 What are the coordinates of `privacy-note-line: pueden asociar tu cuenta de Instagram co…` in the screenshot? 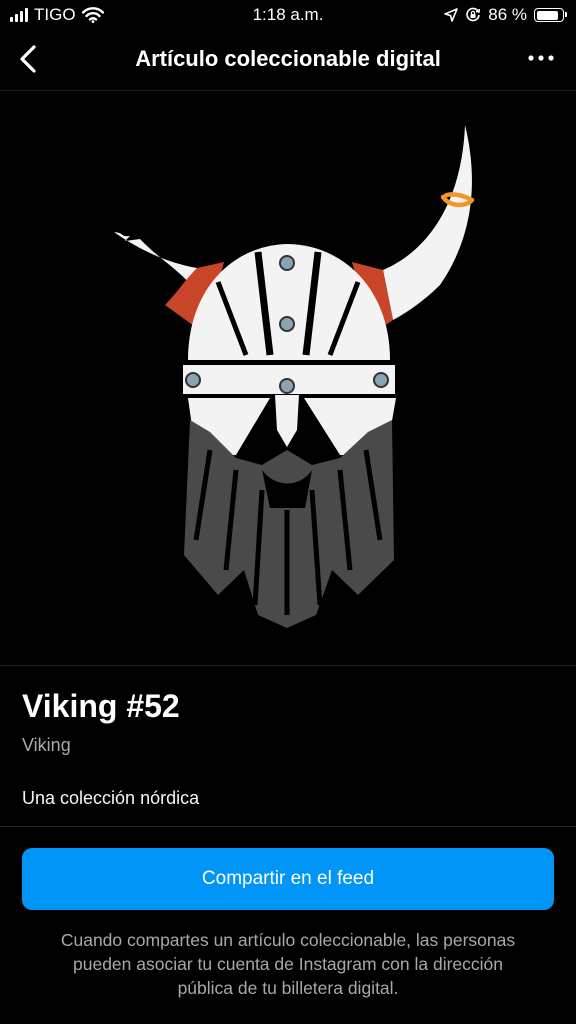 It's located at (288, 964).